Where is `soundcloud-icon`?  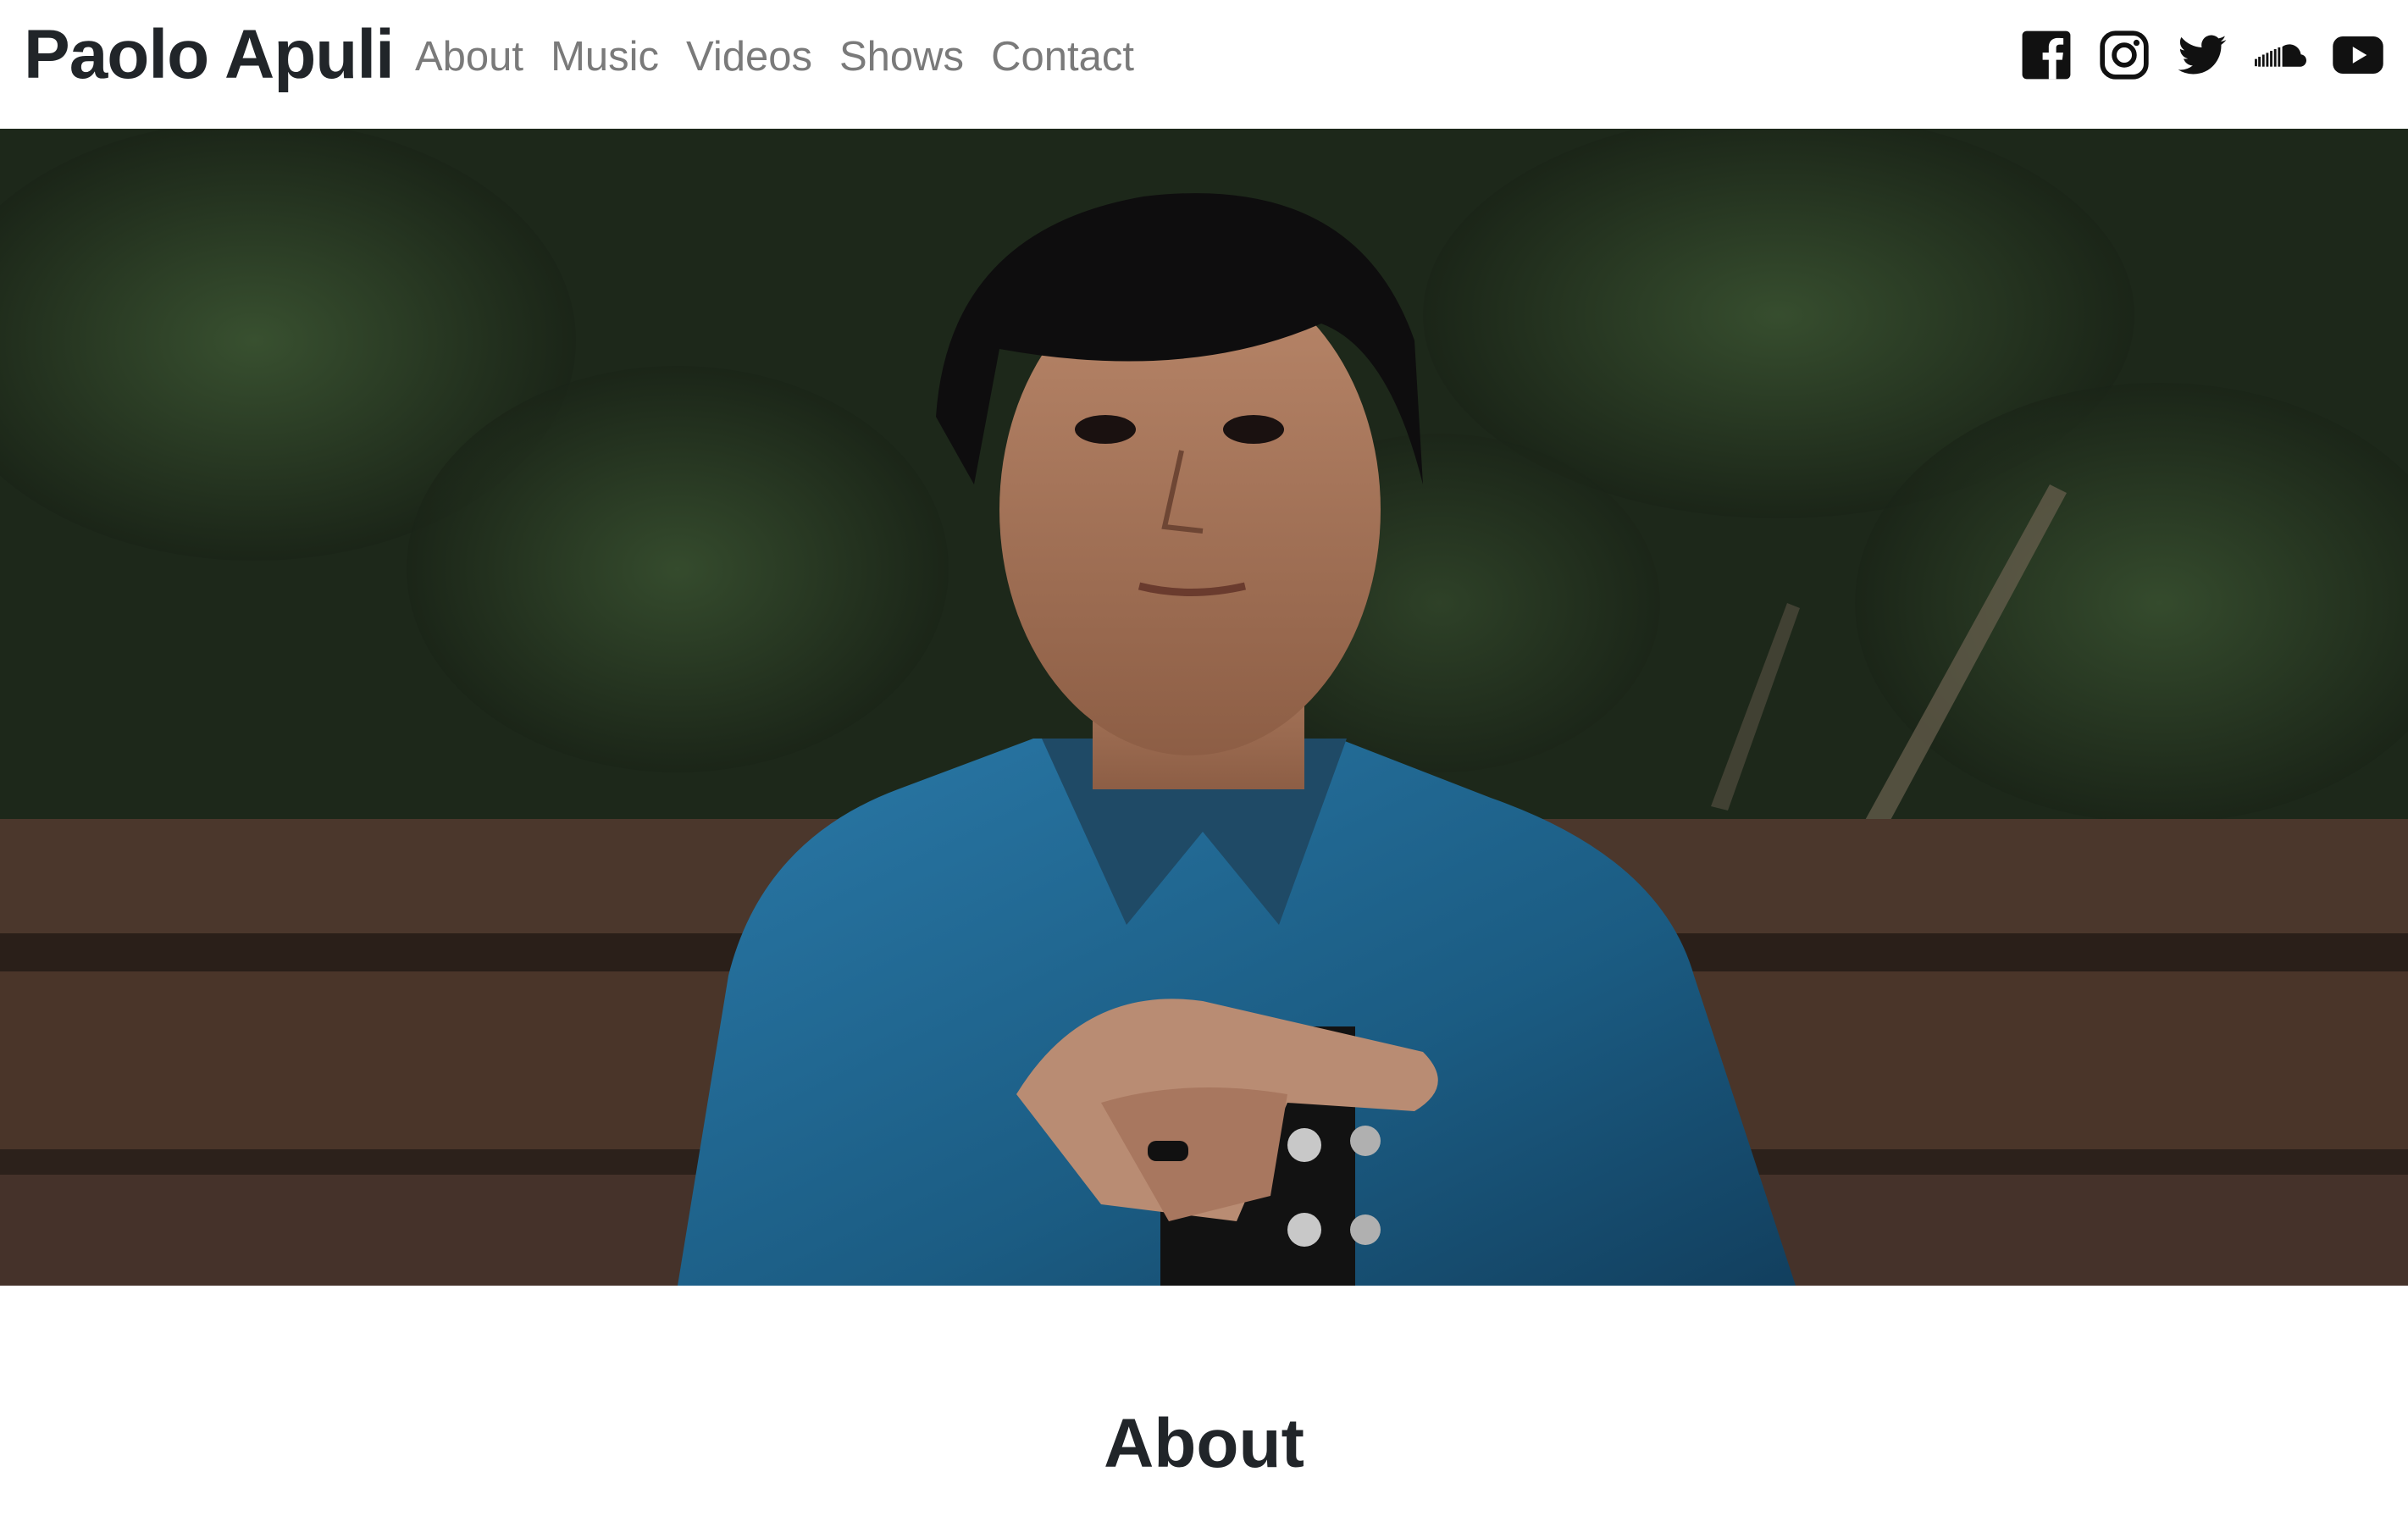 soundcloud-icon is located at coordinates (2280, 55).